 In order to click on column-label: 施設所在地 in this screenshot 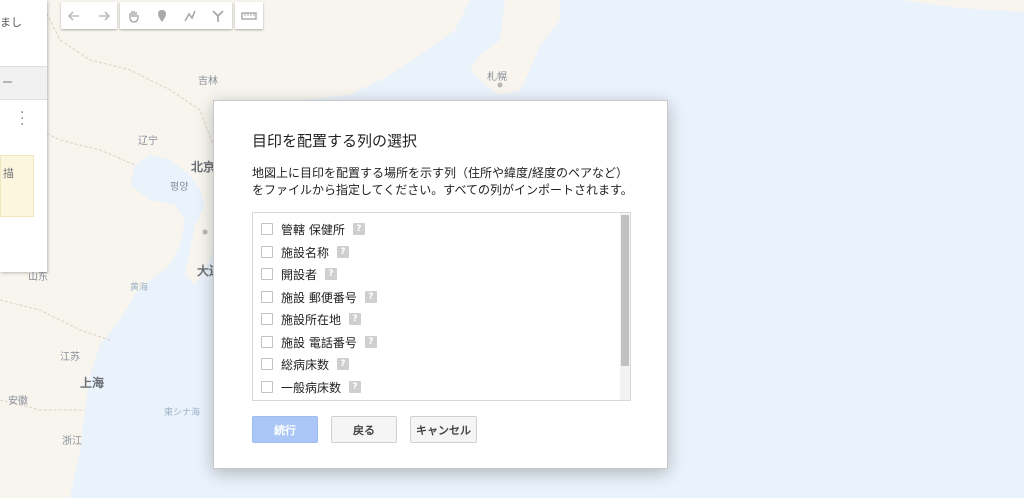, I will do `click(311, 319)`.